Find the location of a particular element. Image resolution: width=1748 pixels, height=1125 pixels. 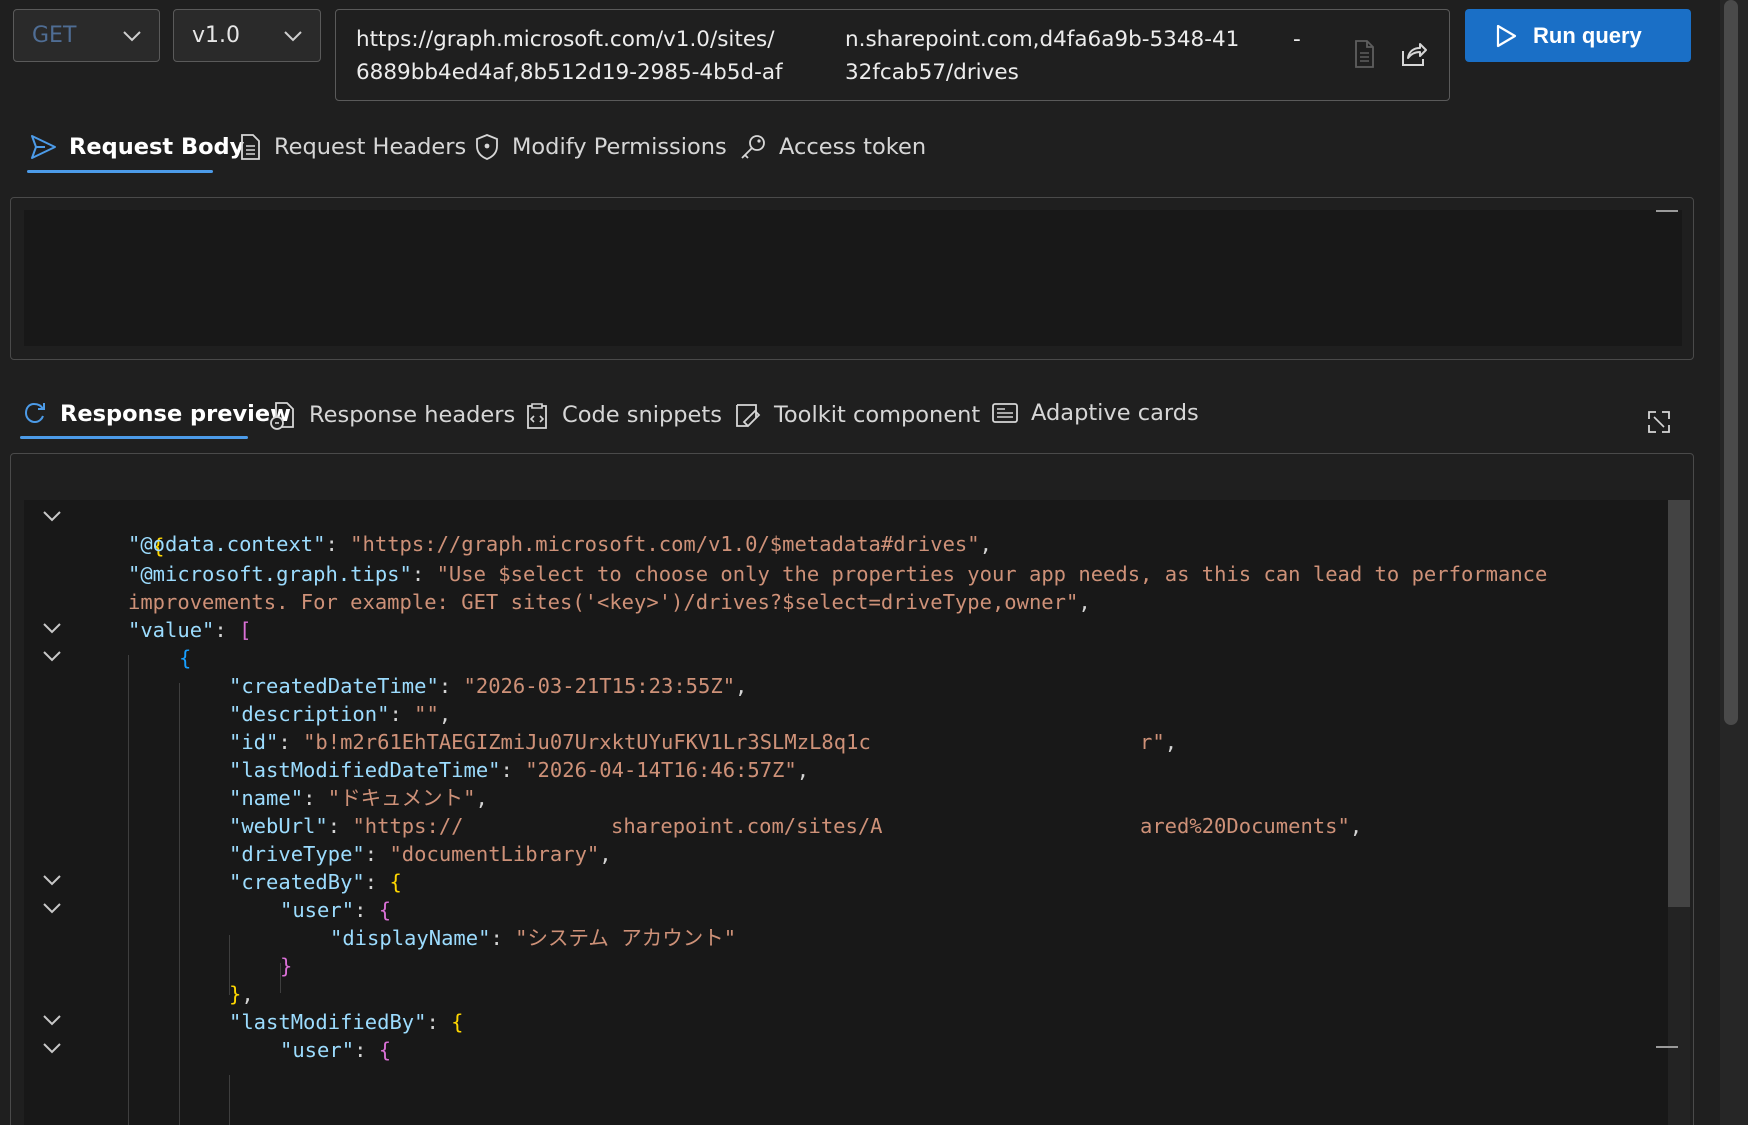

active-tab-indicator is located at coordinates (134, 437).